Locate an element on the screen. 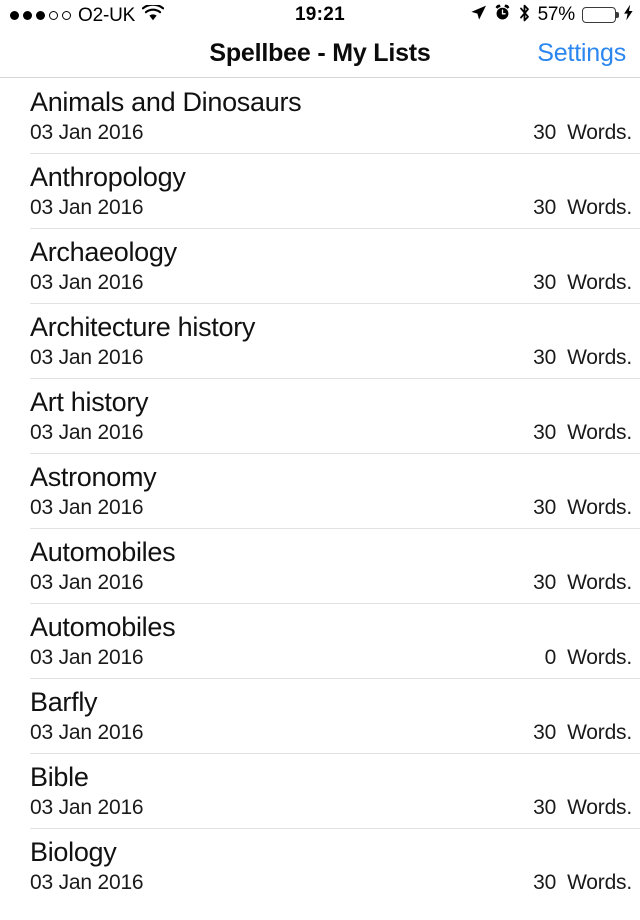 This screenshot has height=920, width=640. list-item: Automobiles 03 Jan 2016 0 Words. is located at coordinates (320, 640).